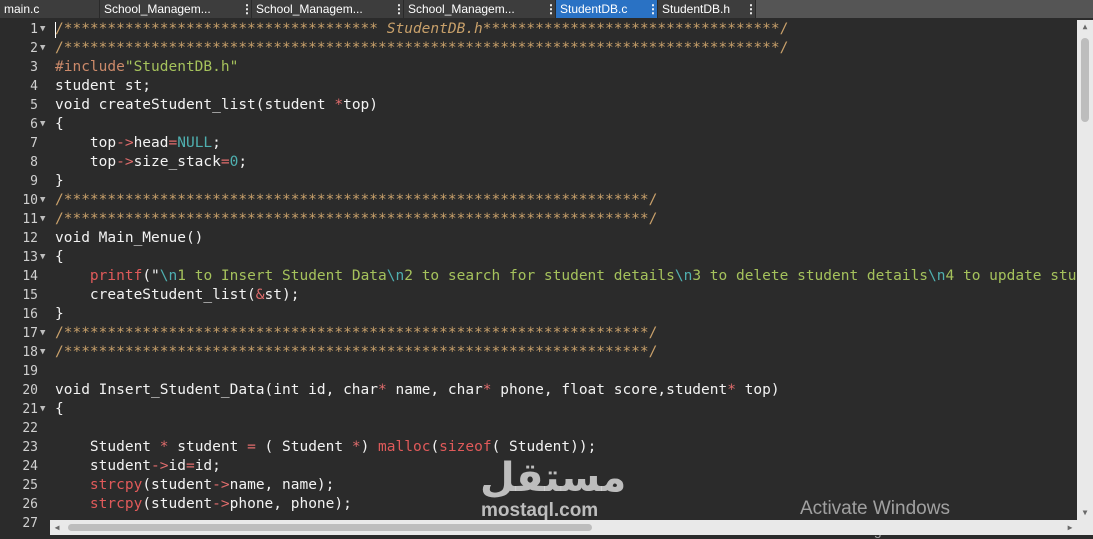 The height and width of the screenshot is (539, 1093). Describe the element at coordinates (1085, 270) in the screenshot. I see `vertical-scrollbar: ▲ ▼` at that location.